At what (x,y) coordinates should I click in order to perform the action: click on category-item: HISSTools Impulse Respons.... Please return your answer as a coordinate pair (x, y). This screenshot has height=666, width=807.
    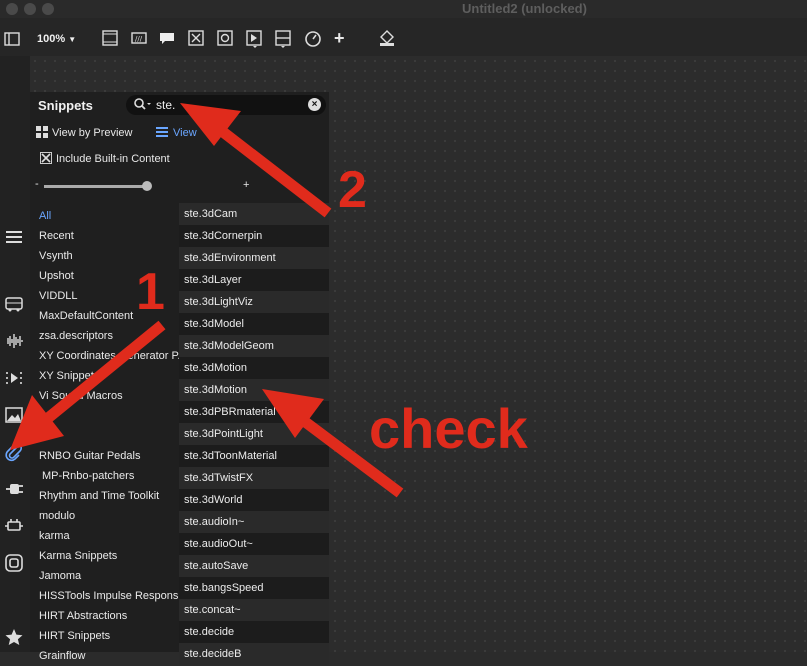
    Looking at the image, I should click on (105, 596).